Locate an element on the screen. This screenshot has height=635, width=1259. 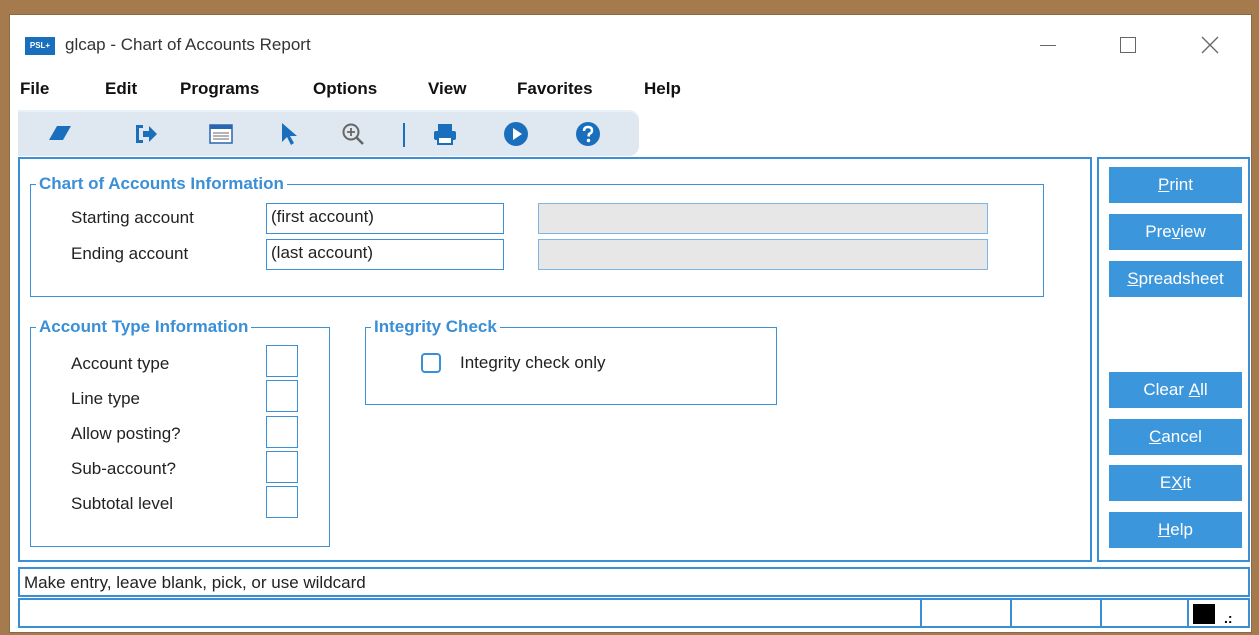
integrity-check-group: Integrity Check Integrity check only is located at coordinates (571, 361).